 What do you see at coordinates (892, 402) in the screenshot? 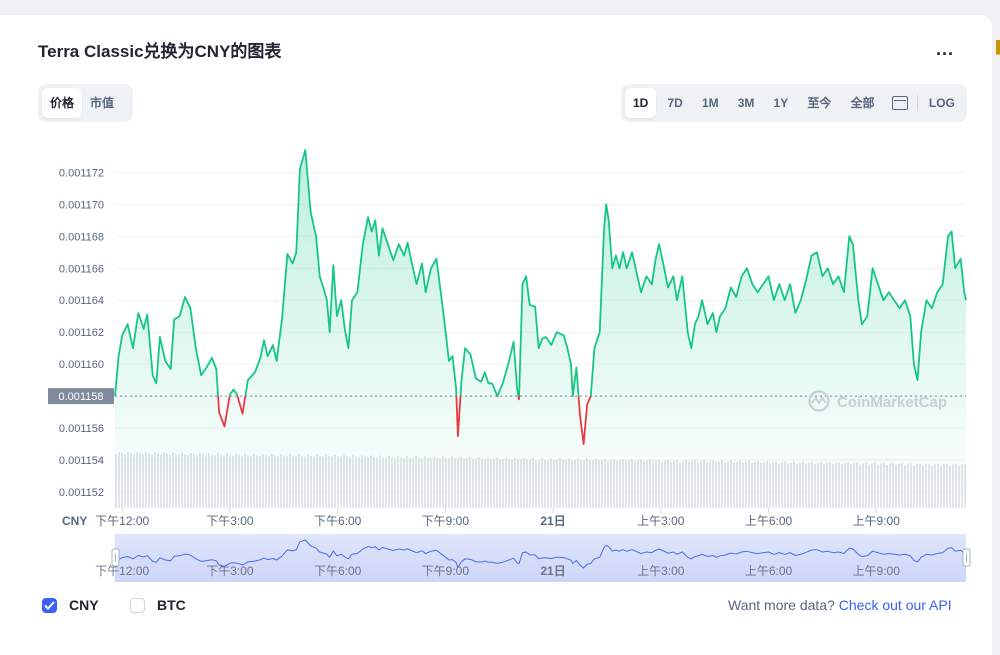
I see `watermark-text: CoinMarketCap` at bounding box center [892, 402].